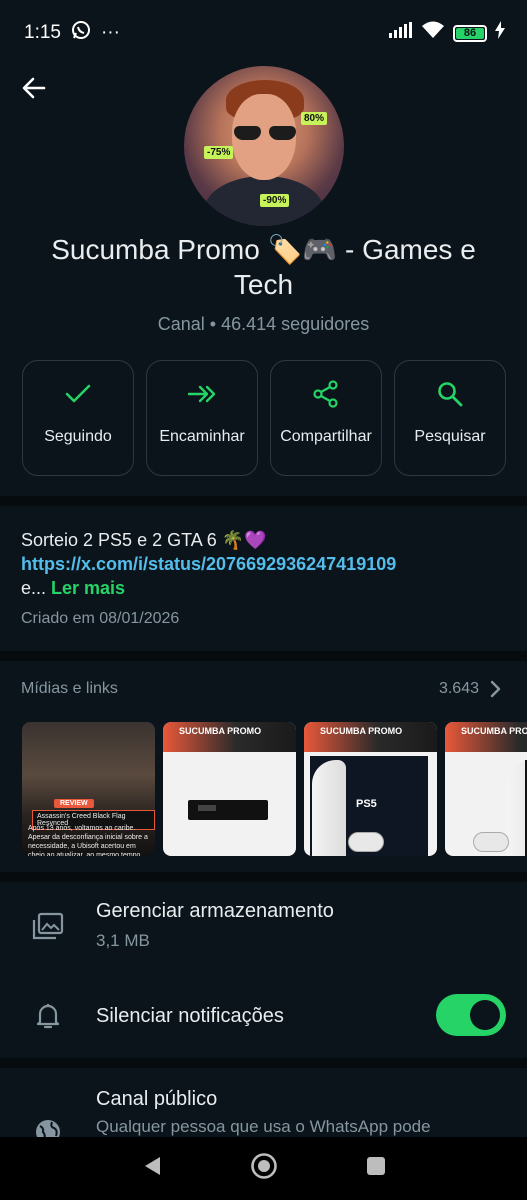 The width and height of the screenshot is (527, 1200). Describe the element at coordinates (450, 394) in the screenshot. I see `search-icon` at that location.